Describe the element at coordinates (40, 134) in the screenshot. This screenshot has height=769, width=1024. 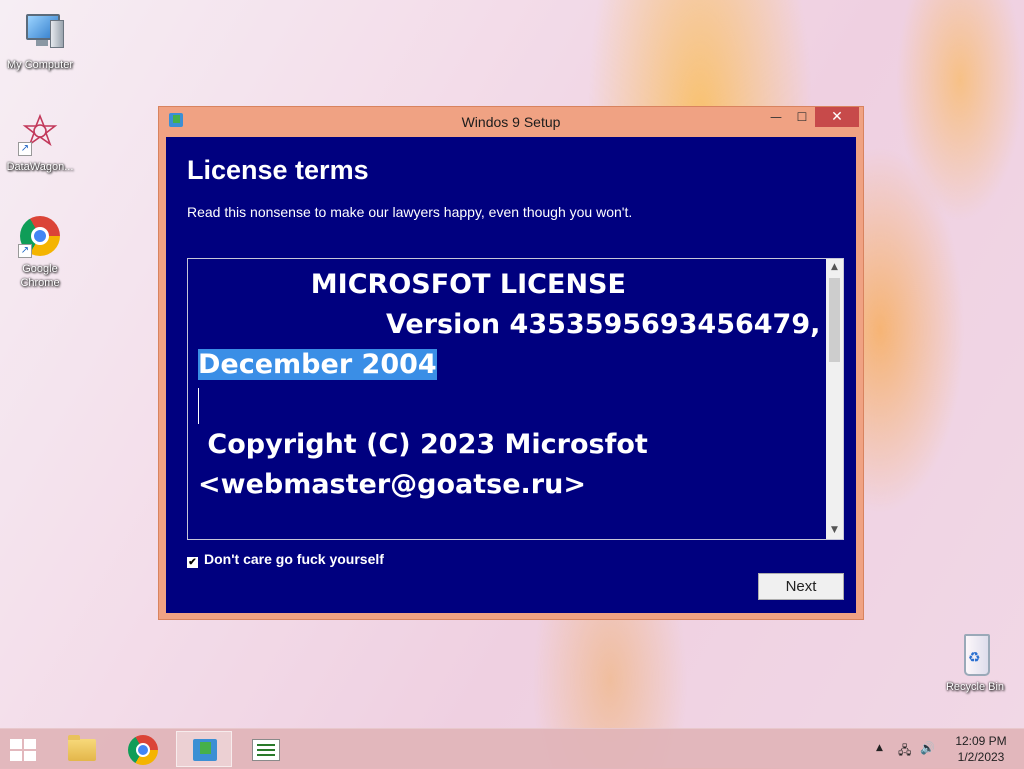
I see `datawagon-icon: ↗` at that location.